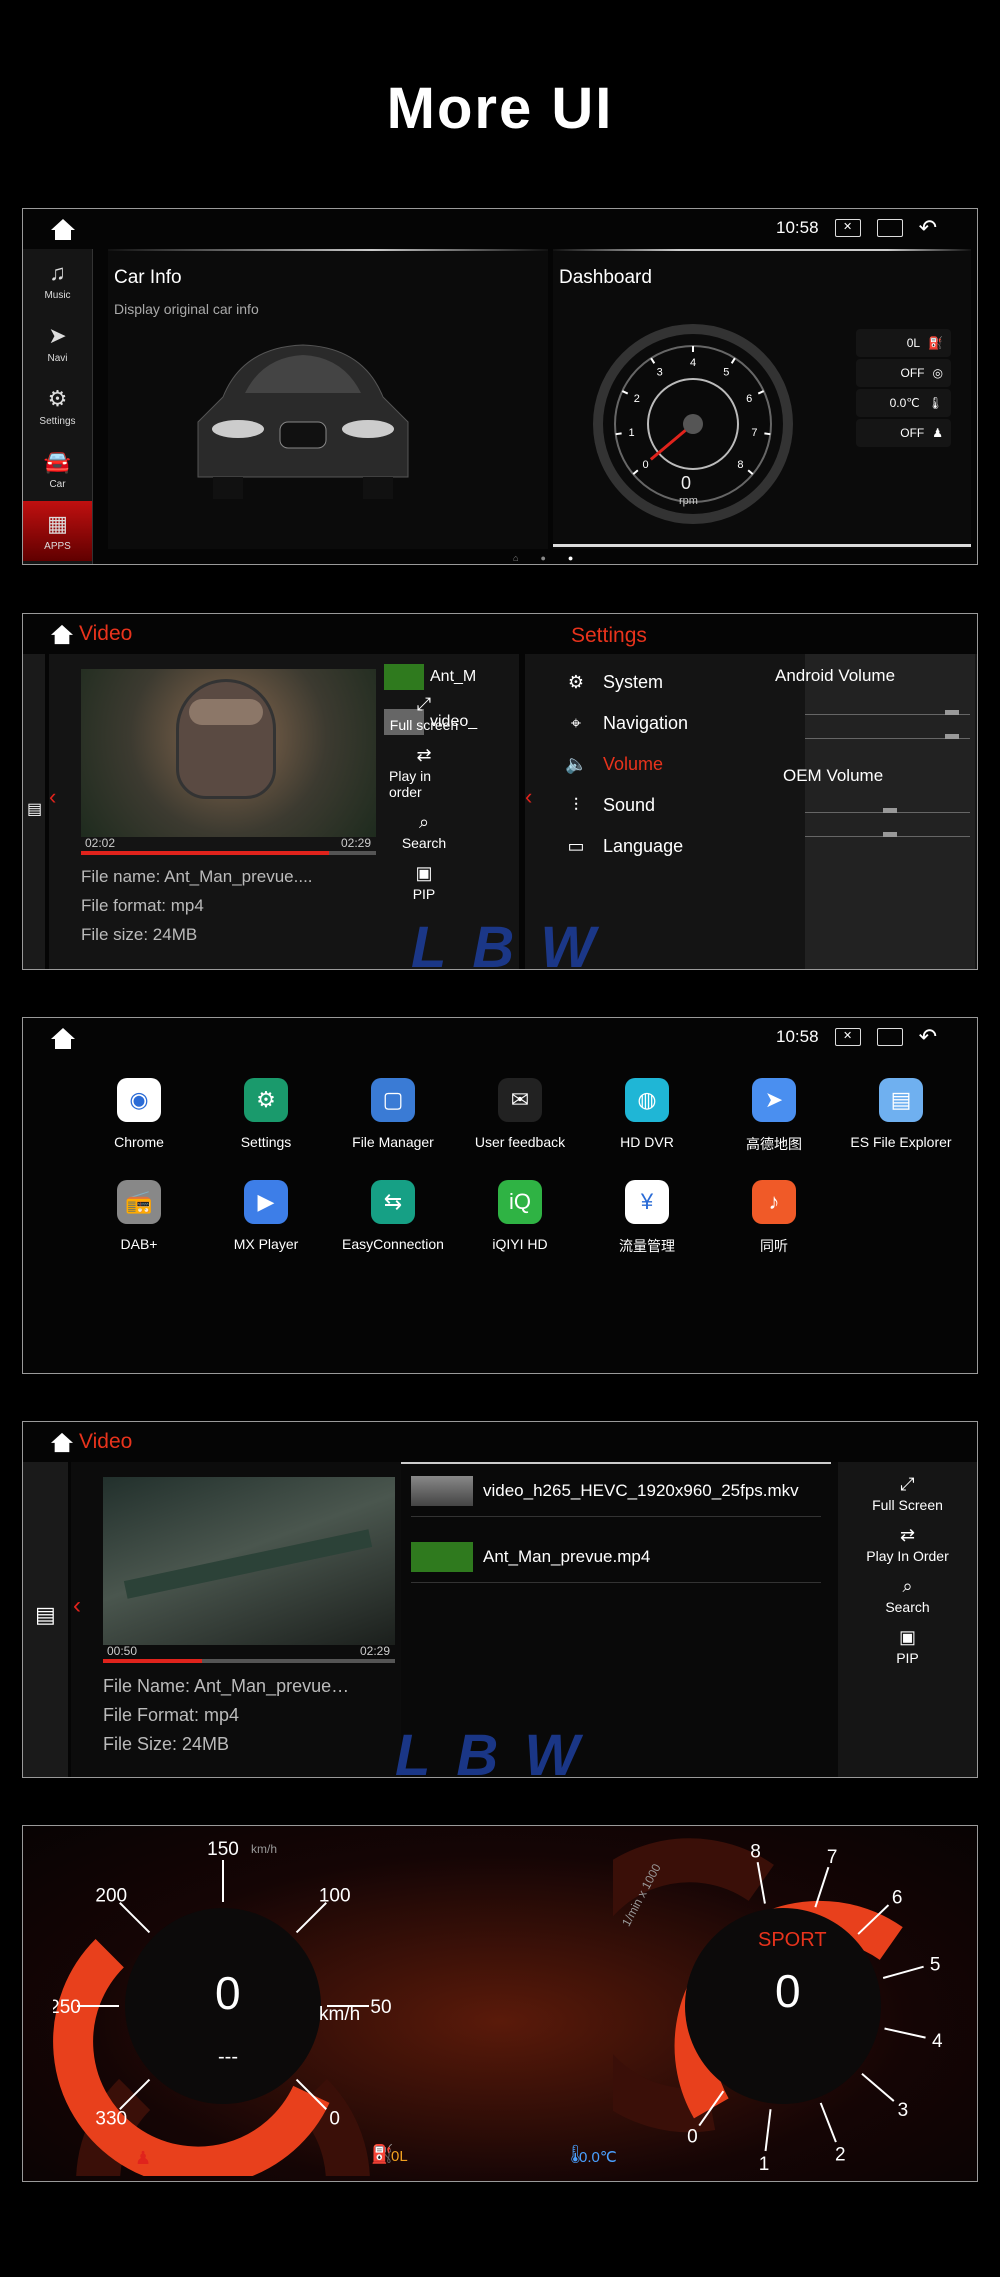 The width and height of the screenshot is (1000, 2277). I want to click on control-label: Full Screen, so click(907, 1505).